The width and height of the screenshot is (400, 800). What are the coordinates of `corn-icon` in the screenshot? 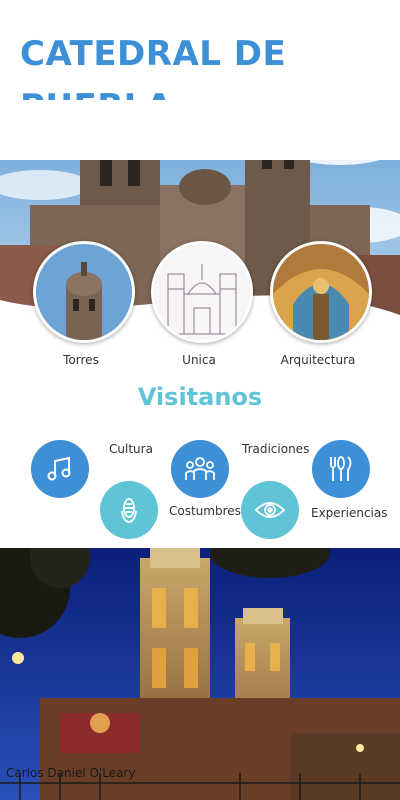 It's located at (129, 510).